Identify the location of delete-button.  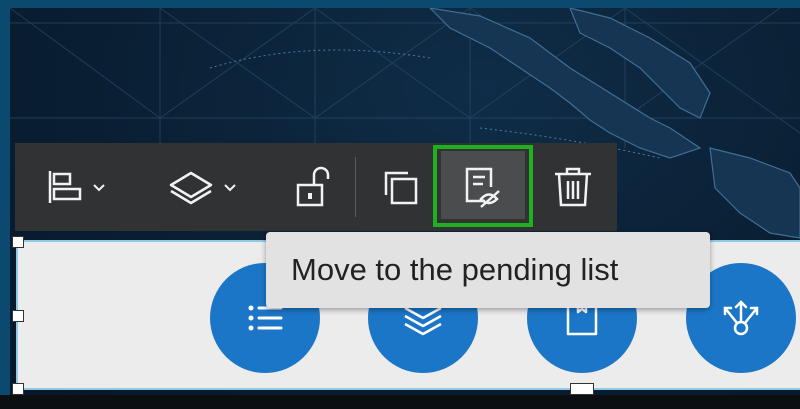
(573, 187).